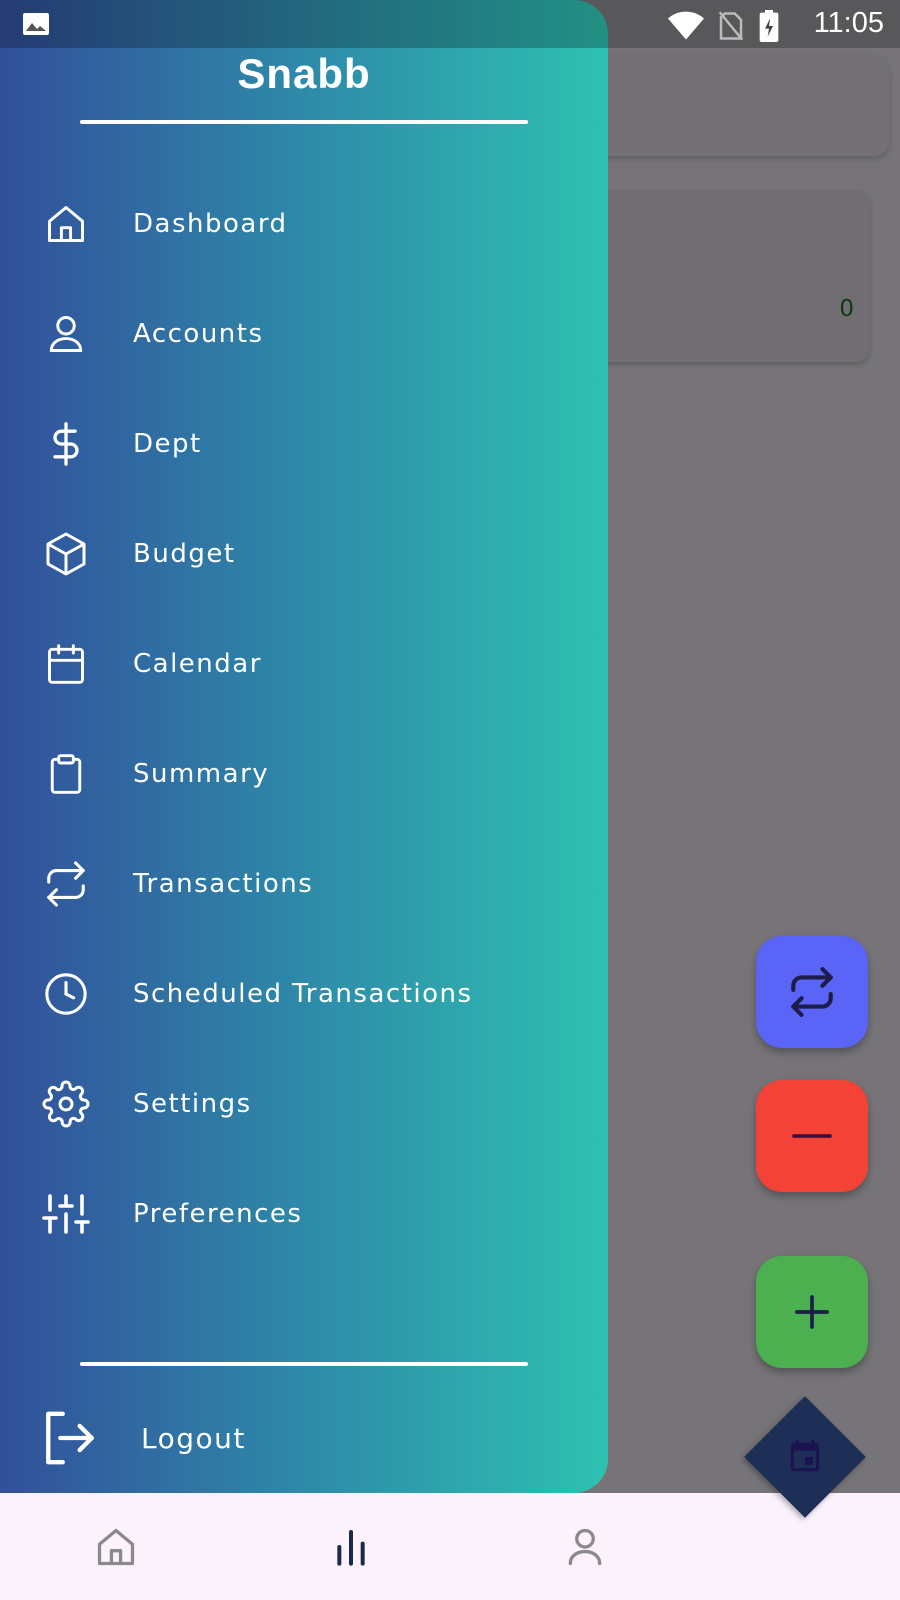 The height and width of the screenshot is (1600, 900). I want to click on bottom-nav-stats, so click(351, 1547).